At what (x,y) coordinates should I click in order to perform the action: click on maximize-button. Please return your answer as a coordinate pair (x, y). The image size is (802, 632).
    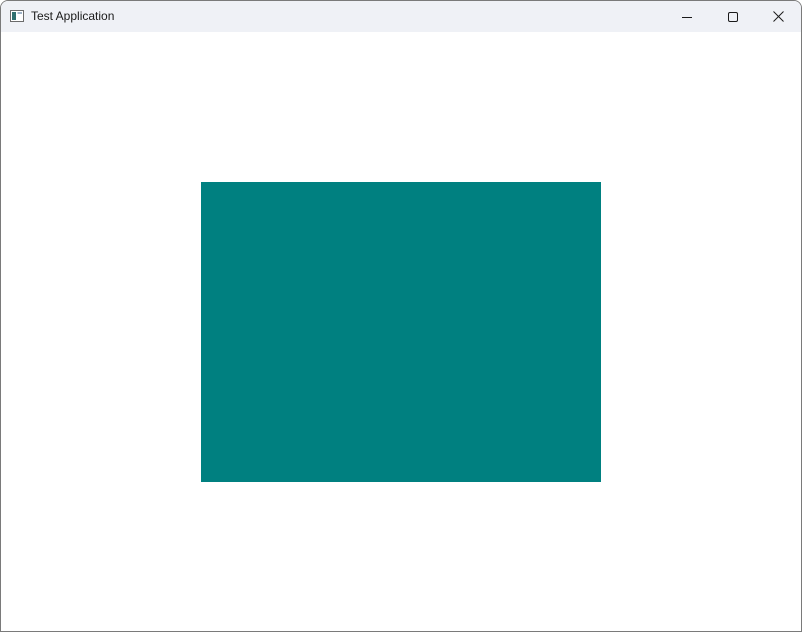
    Looking at the image, I should click on (733, 16).